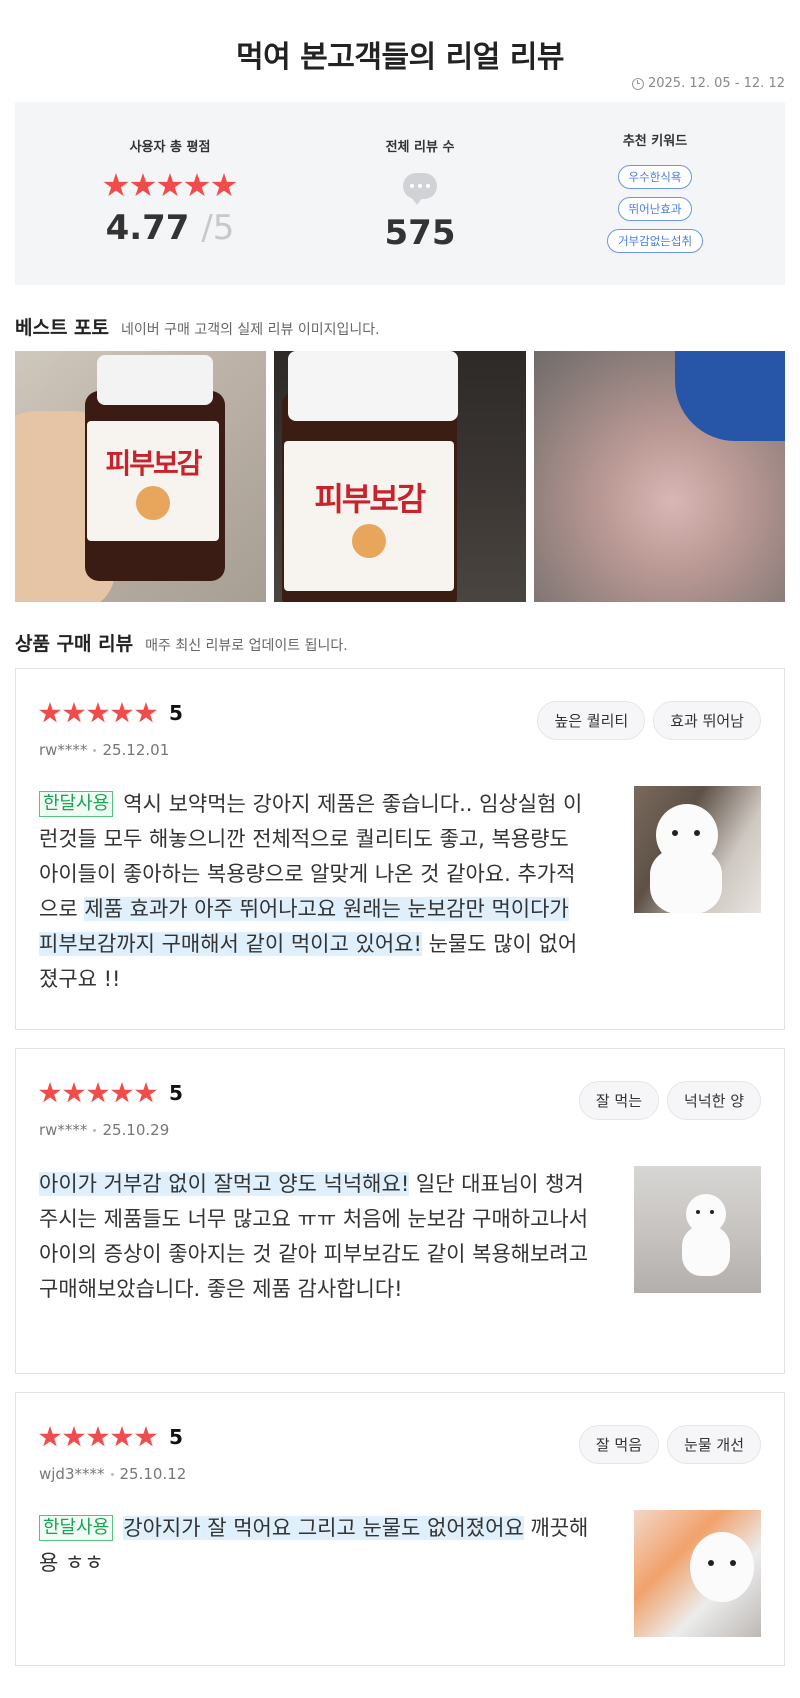 This screenshot has width=800, height=1698. I want to click on review-highlight: 강아지가 잘 먹어요 그리고 눈물도 없어졌어요, so click(323, 1528).